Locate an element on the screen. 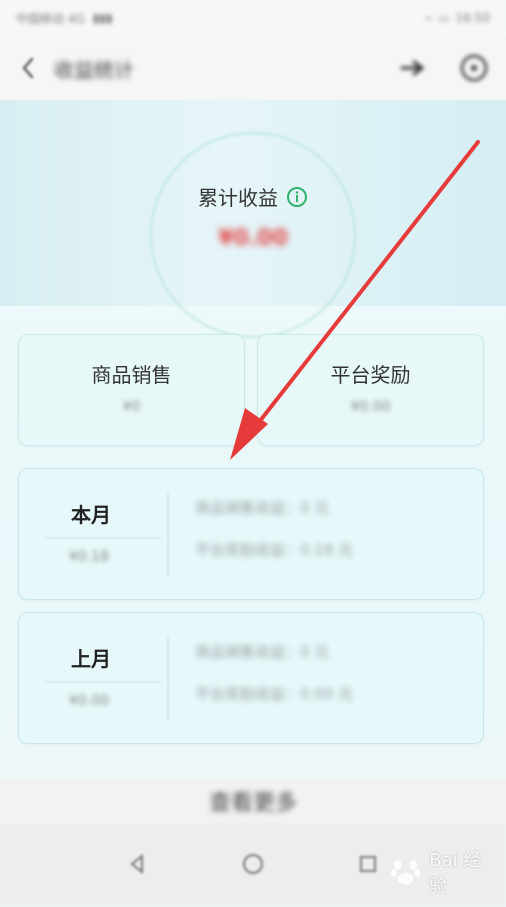 Image resolution: width=506 pixels, height=907 pixels. nav-back-icon is located at coordinates (136, 863).